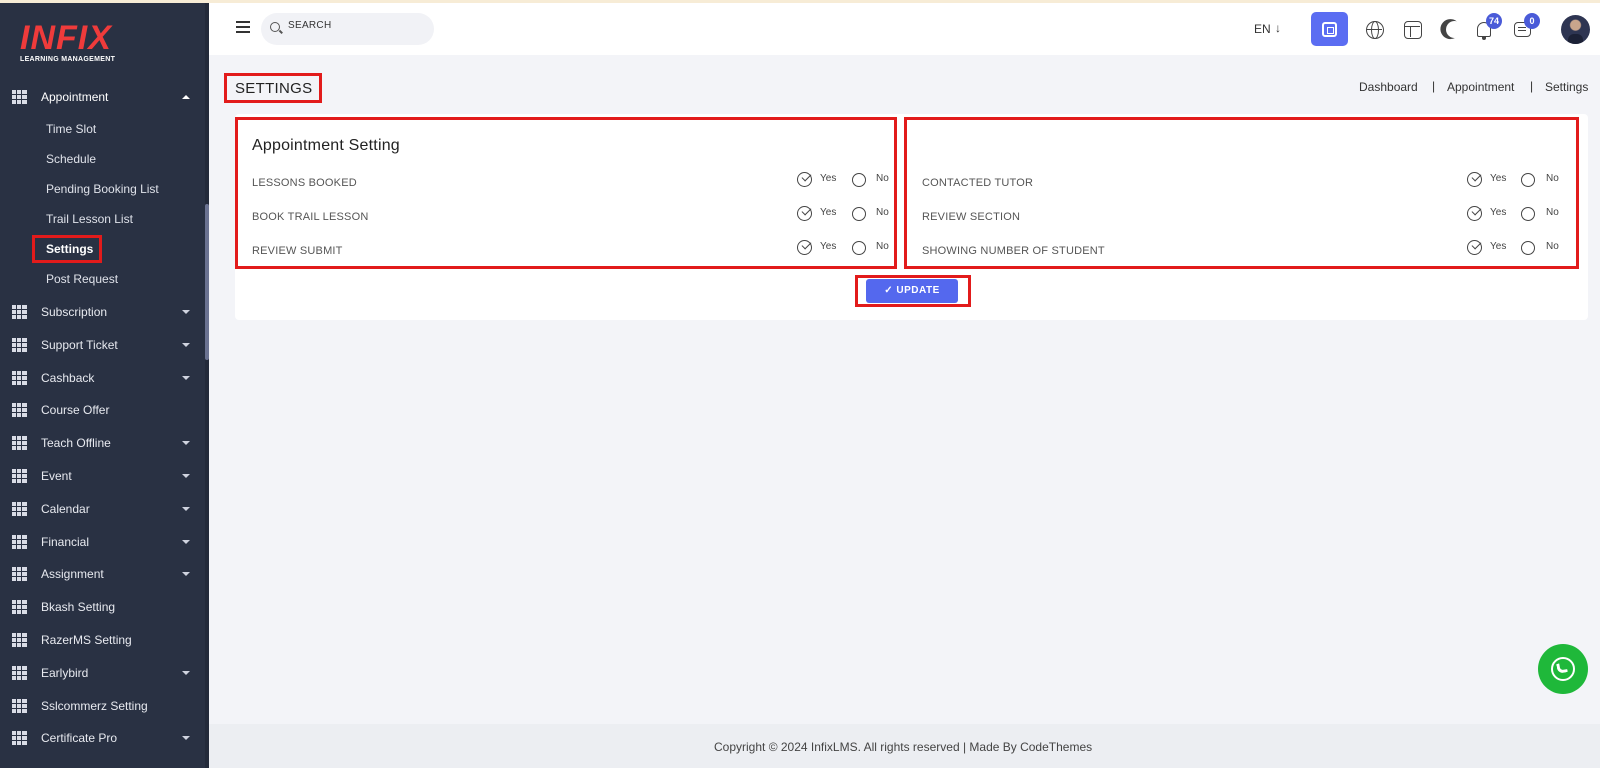 The image size is (1600, 768). Describe the element at coordinates (1388, 87) in the screenshot. I see `breadcrumb-dashboard: Dashboard` at that location.